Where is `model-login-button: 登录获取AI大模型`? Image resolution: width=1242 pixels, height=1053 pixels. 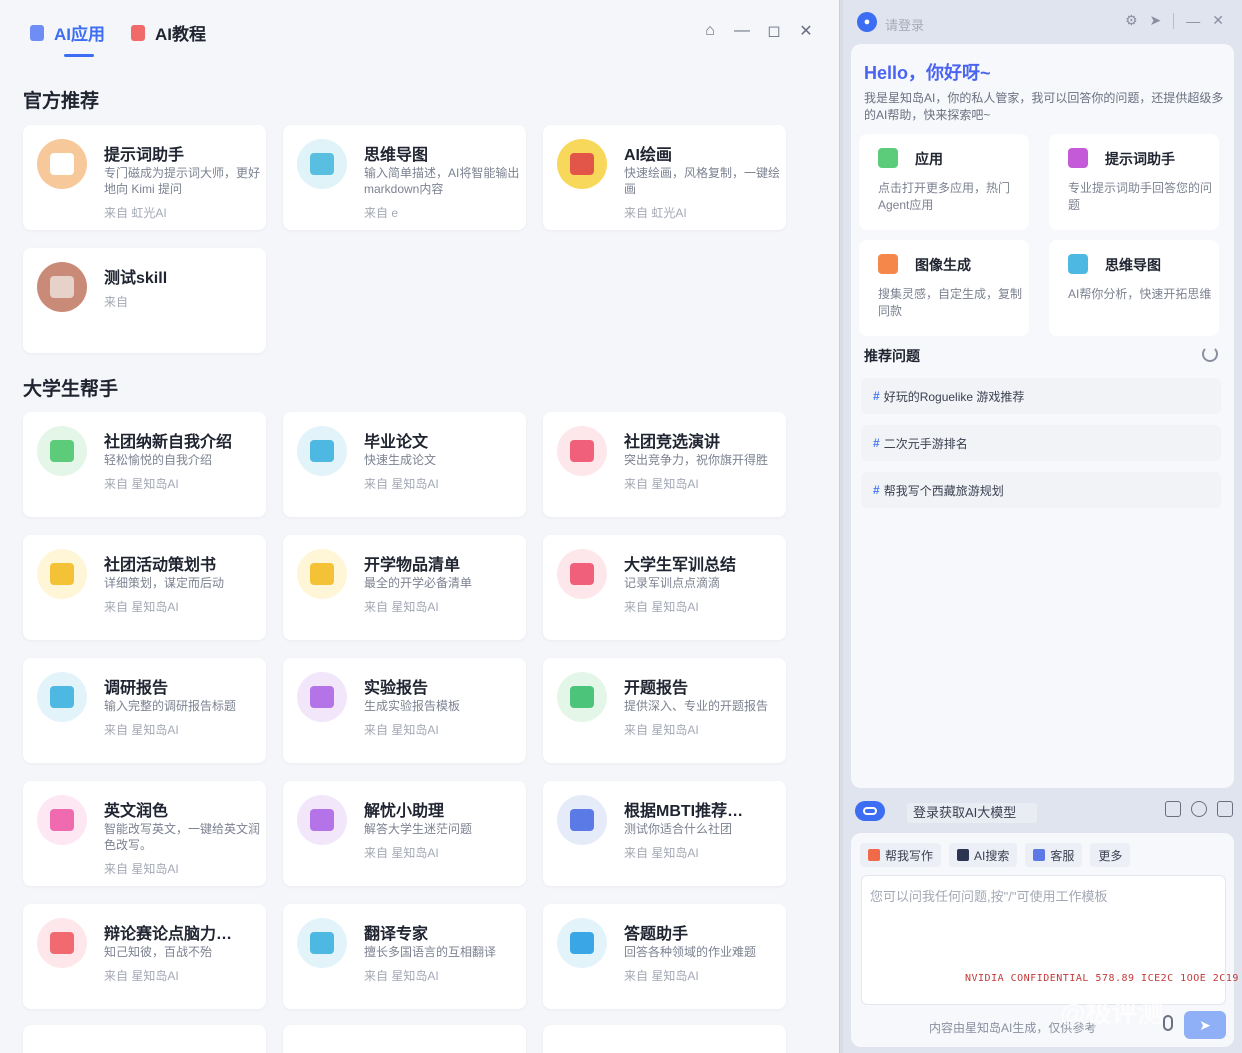 model-login-button: 登录获取AI大模型 is located at coordinates (972, 813).